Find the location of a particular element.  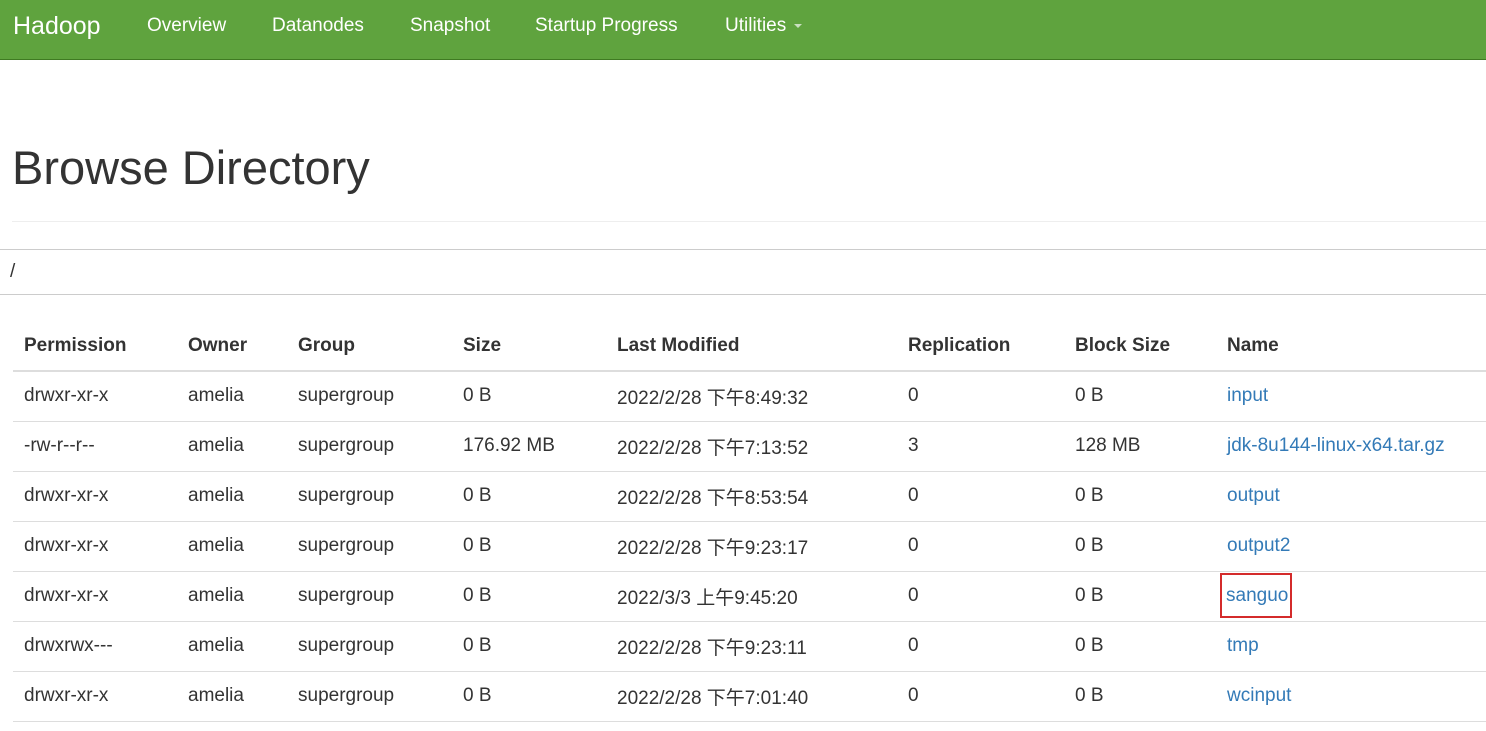

file-link: sanguo is located at coordinates (1256, 595).